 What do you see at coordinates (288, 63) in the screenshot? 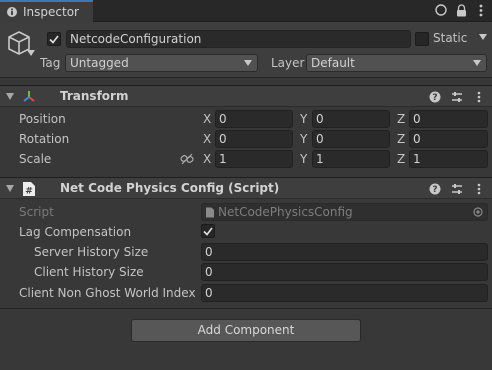
I see `layer-label: Layer` at bounding box center [288, 63].